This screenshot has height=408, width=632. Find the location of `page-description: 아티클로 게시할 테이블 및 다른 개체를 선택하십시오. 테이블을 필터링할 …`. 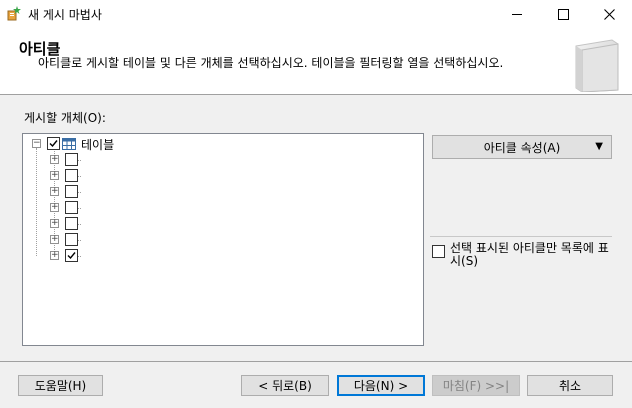

page-description: 아티클로 게시할 테이블 및 다른 개체를 선택하십시오. 테이블을 필터링할 … is located at coordinates (271, 63).